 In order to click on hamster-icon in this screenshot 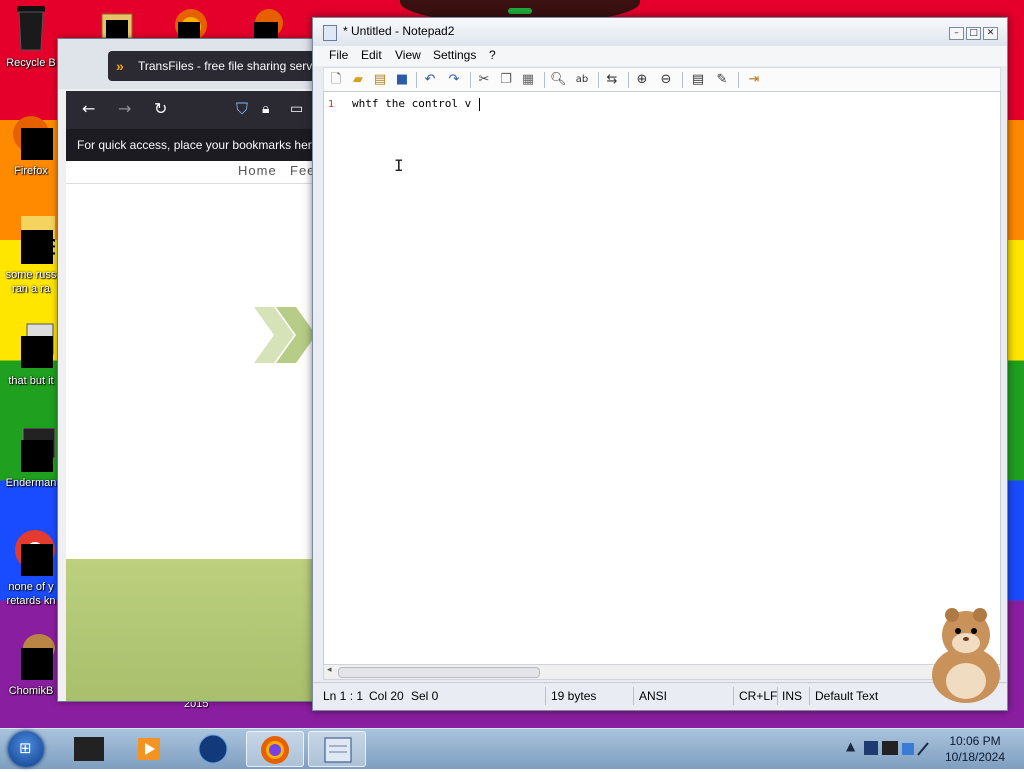, I will do `click(38, 657)`.